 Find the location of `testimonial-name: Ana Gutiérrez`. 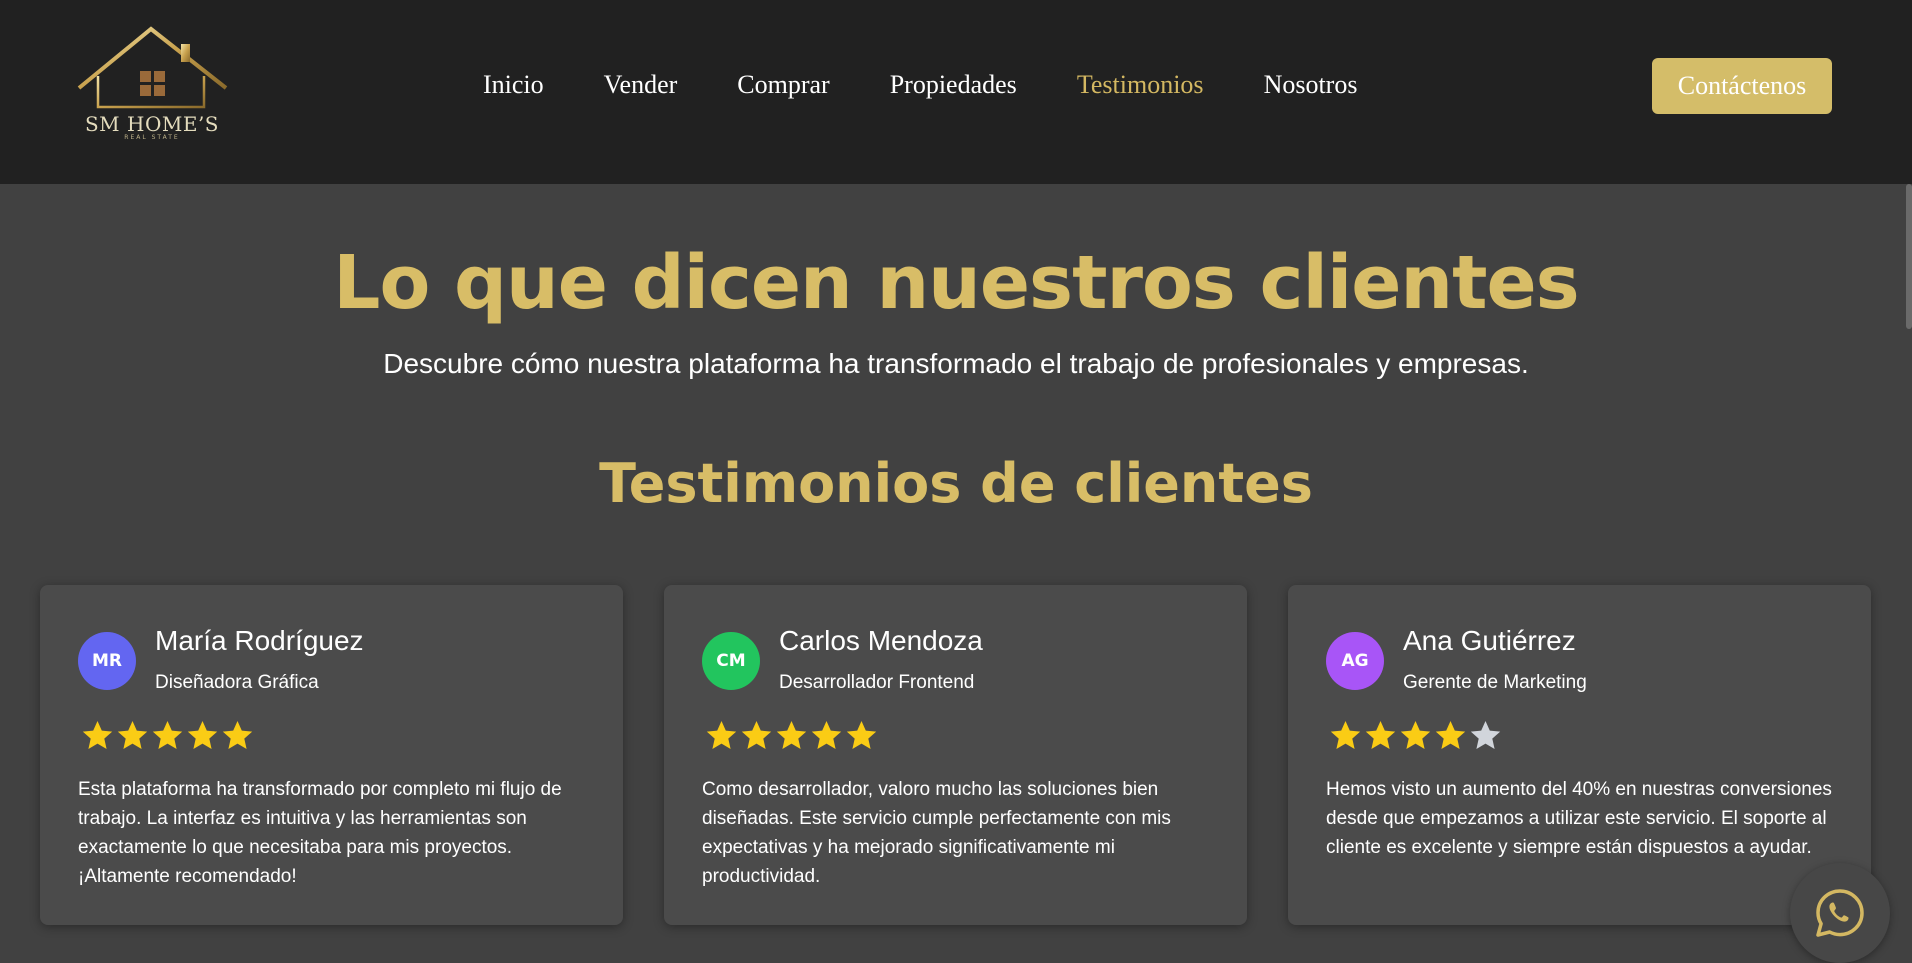

testimonial-name: Ana Gutiérrez is located at coordinates (1489, 640).